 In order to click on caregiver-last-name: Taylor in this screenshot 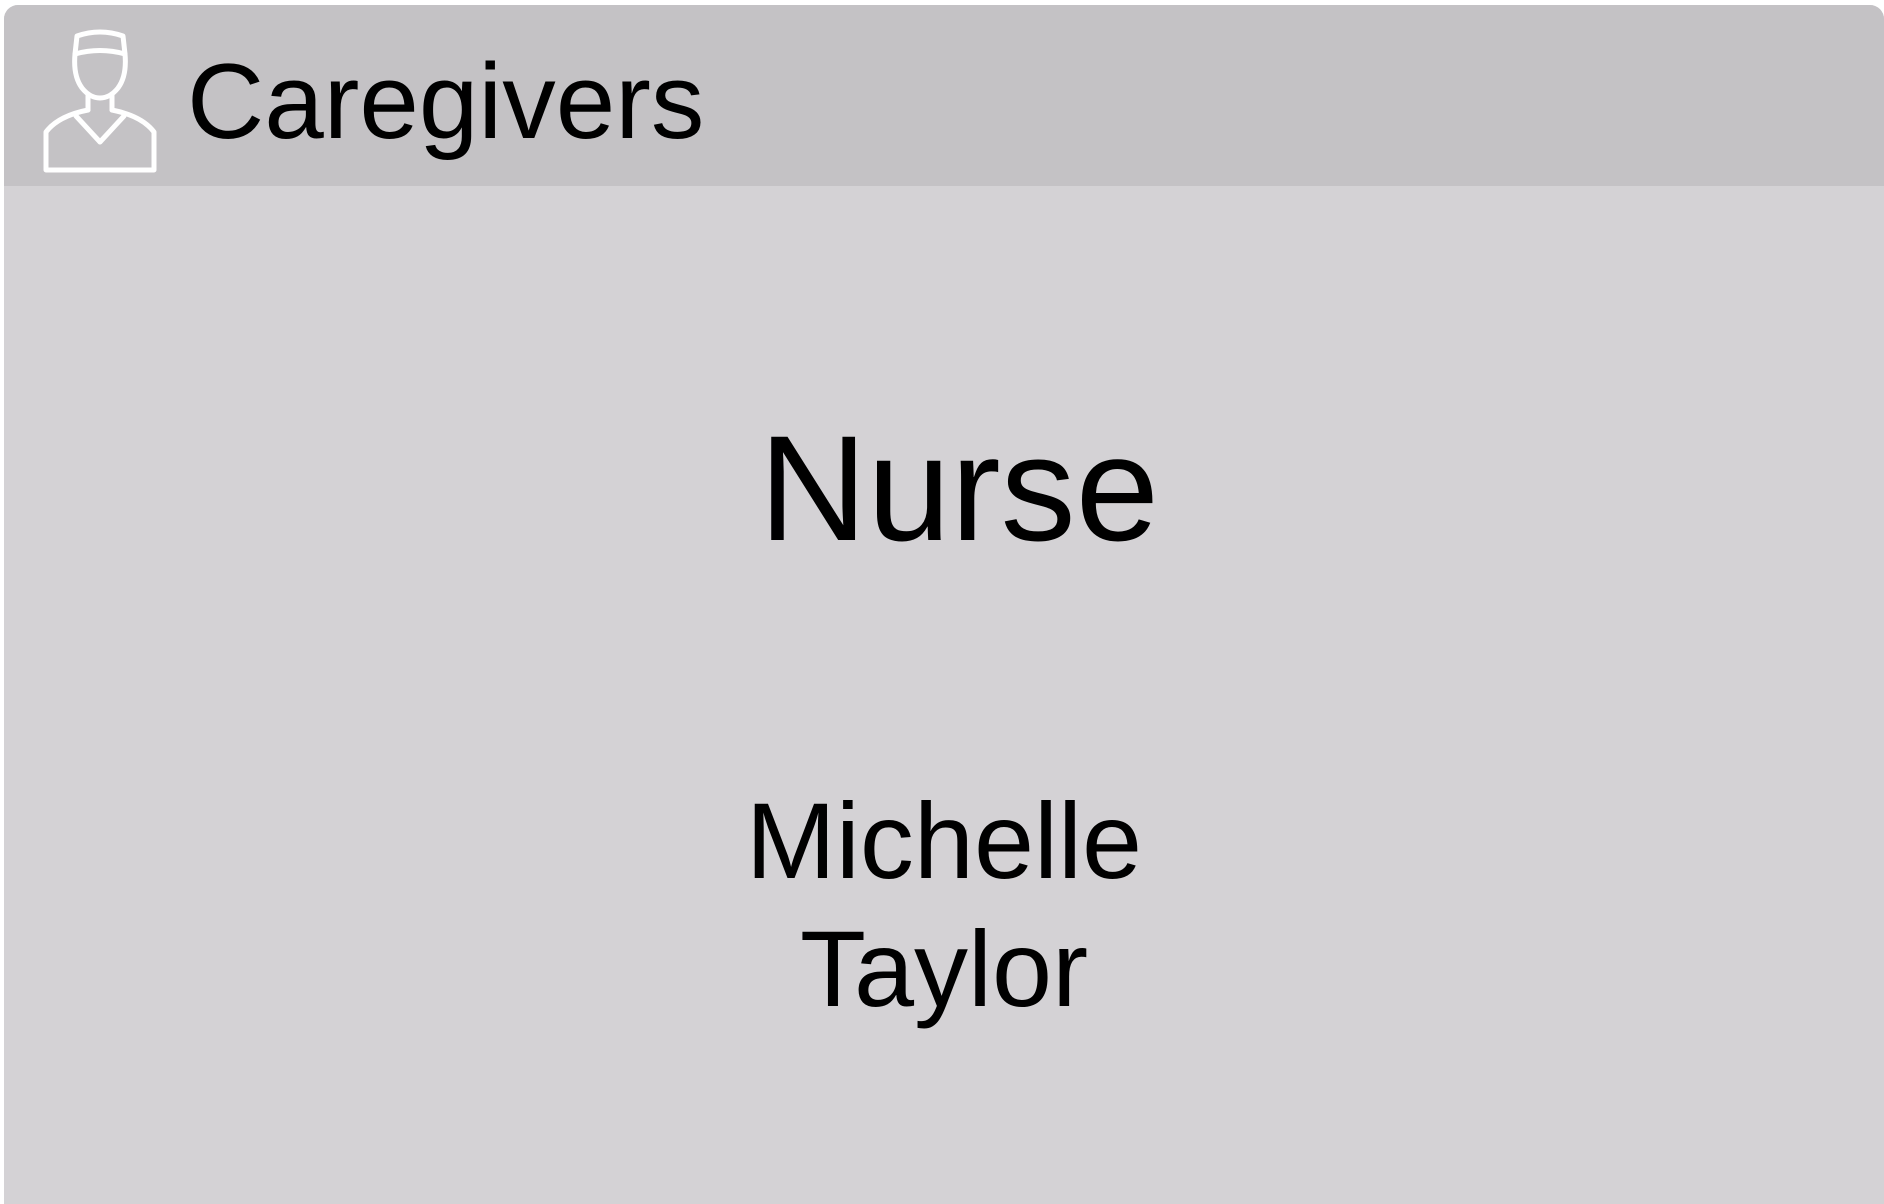, I will do `click(944, 968)`.